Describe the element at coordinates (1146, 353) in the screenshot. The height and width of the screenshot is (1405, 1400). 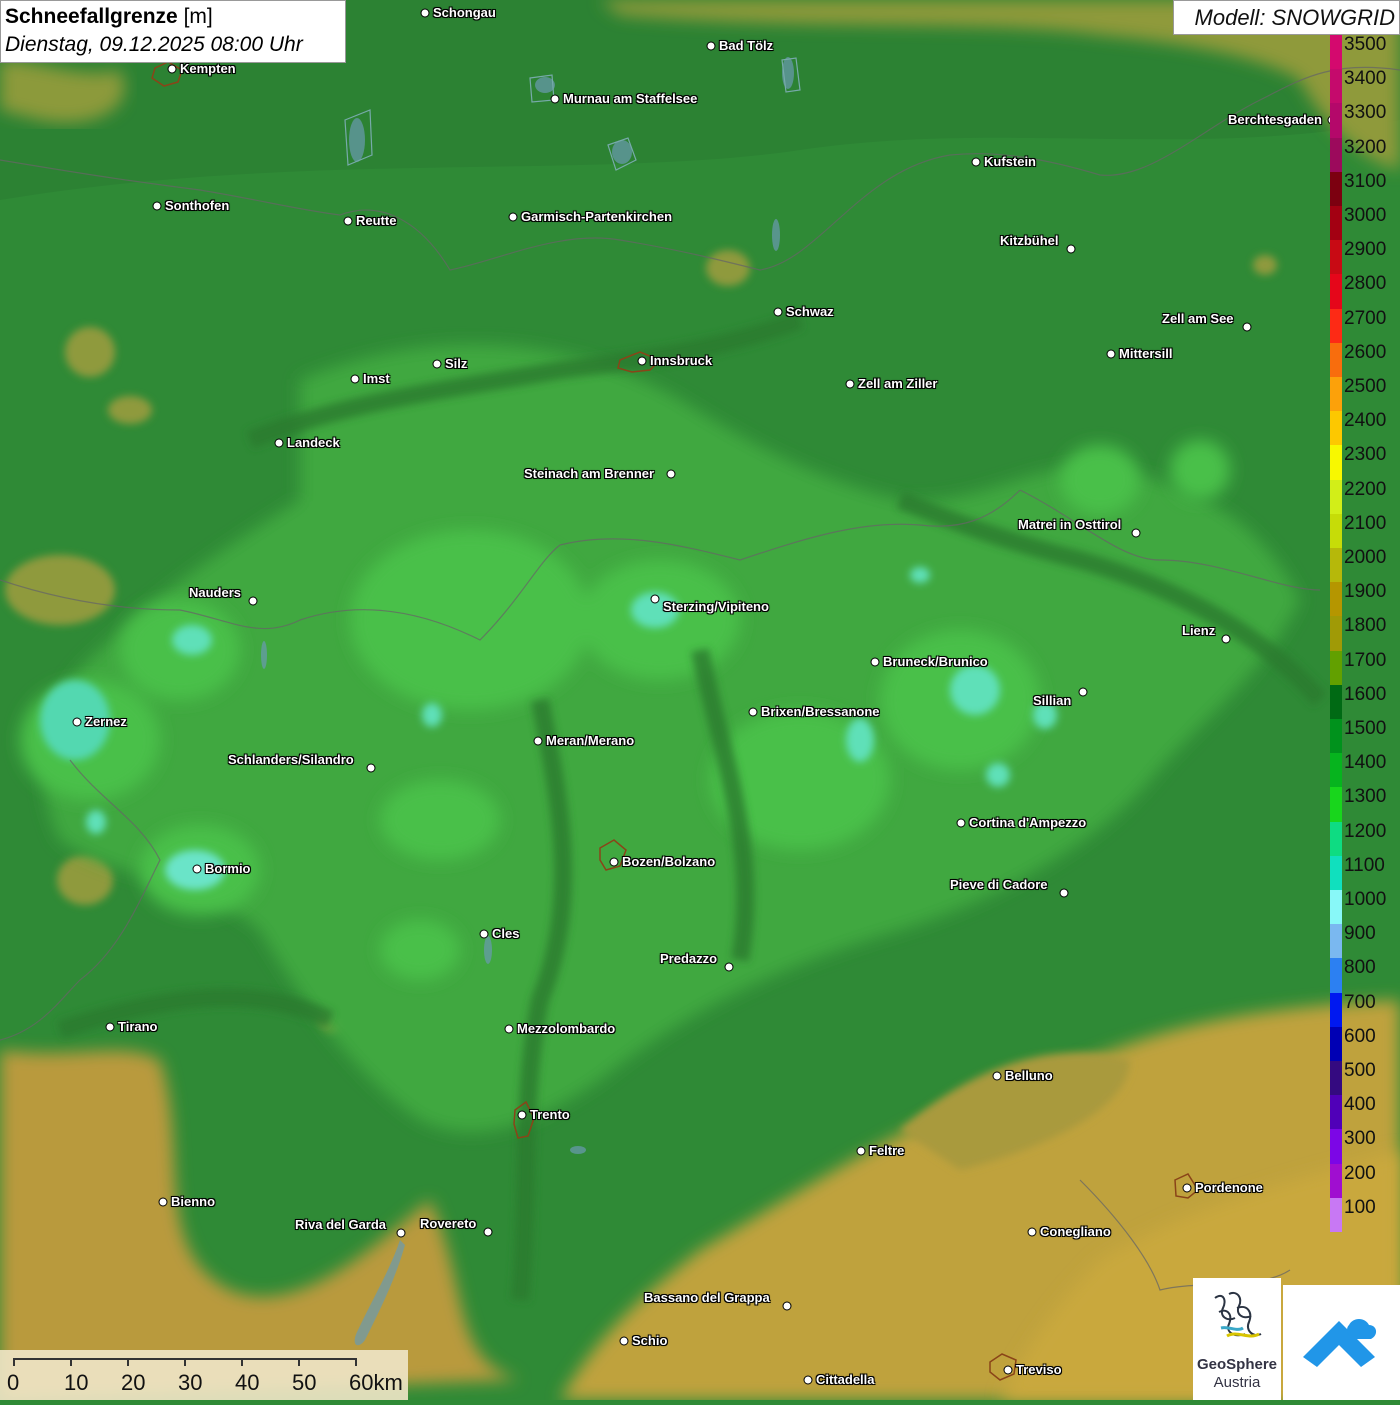
I see `city-label: Mittersill` at that location.